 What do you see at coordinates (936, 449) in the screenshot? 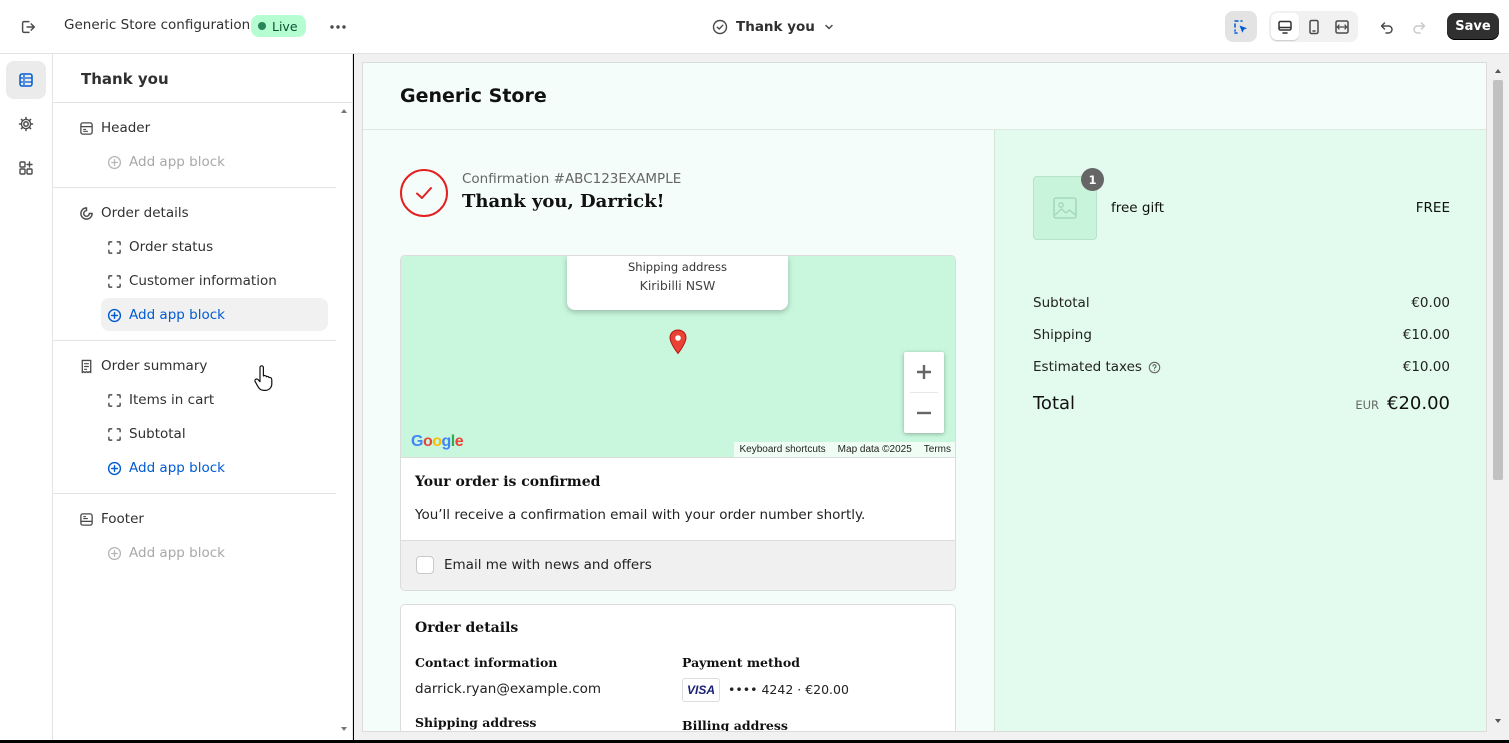
I see `map-terms-link: Terms` at bounding box center [936, 449].